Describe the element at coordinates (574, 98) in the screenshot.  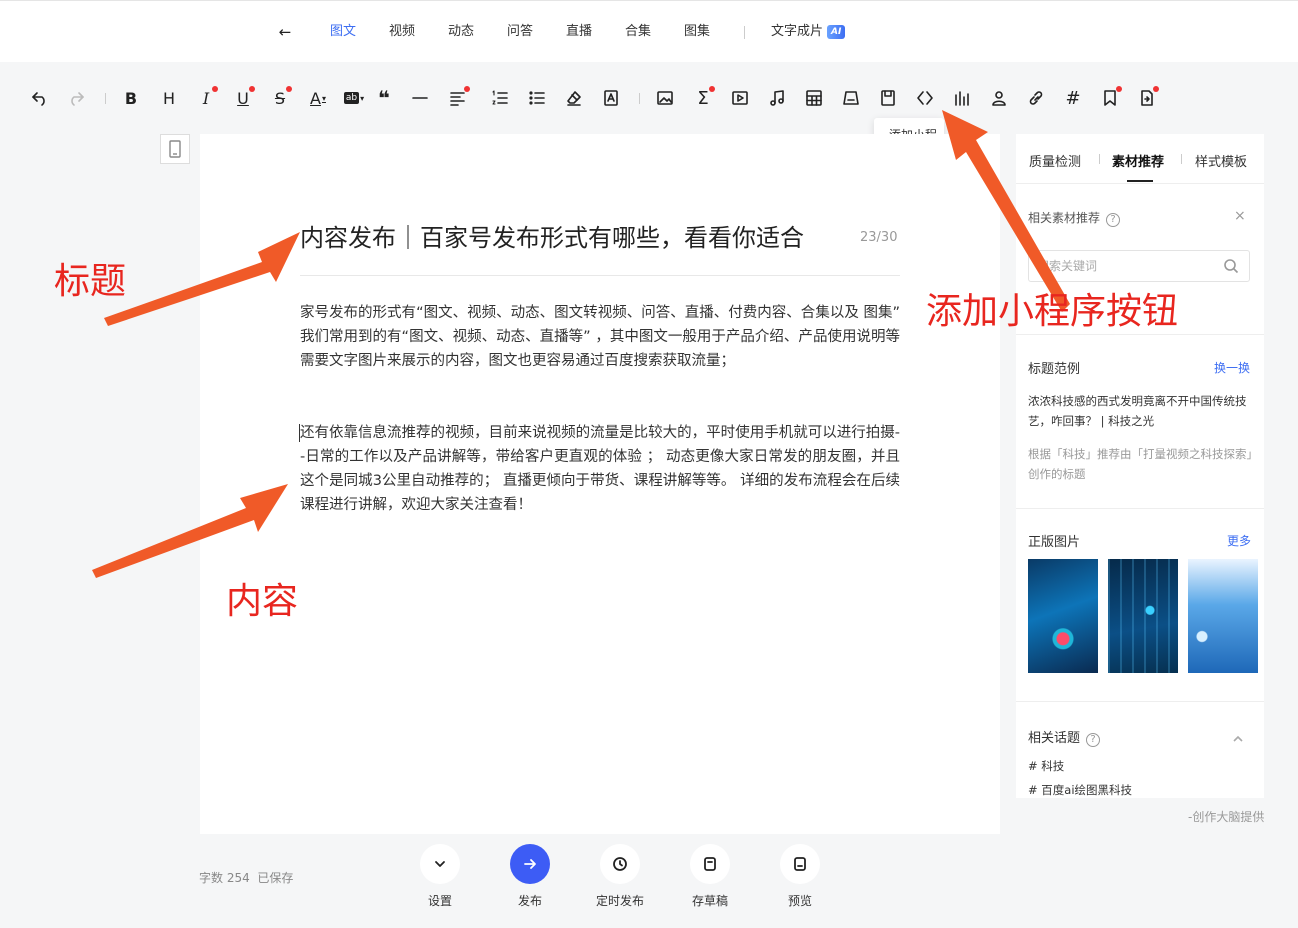
I see `eraser-icon` at that location.